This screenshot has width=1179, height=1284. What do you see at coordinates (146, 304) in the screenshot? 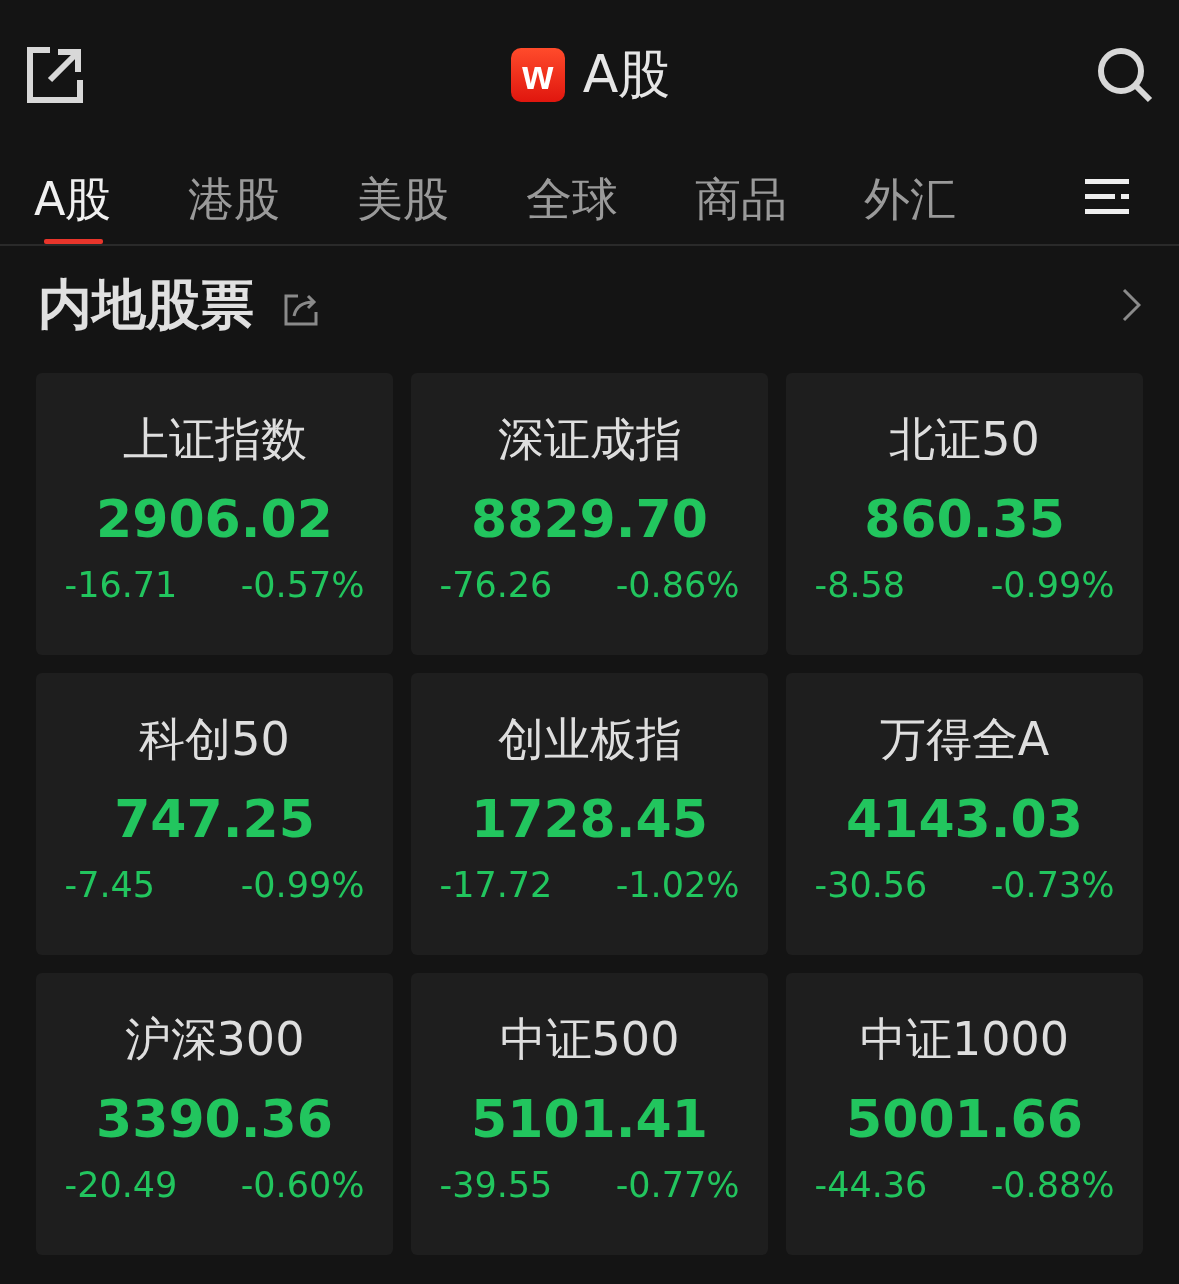
I see `section-title: 内地股票` at bounding box center [146, 304].